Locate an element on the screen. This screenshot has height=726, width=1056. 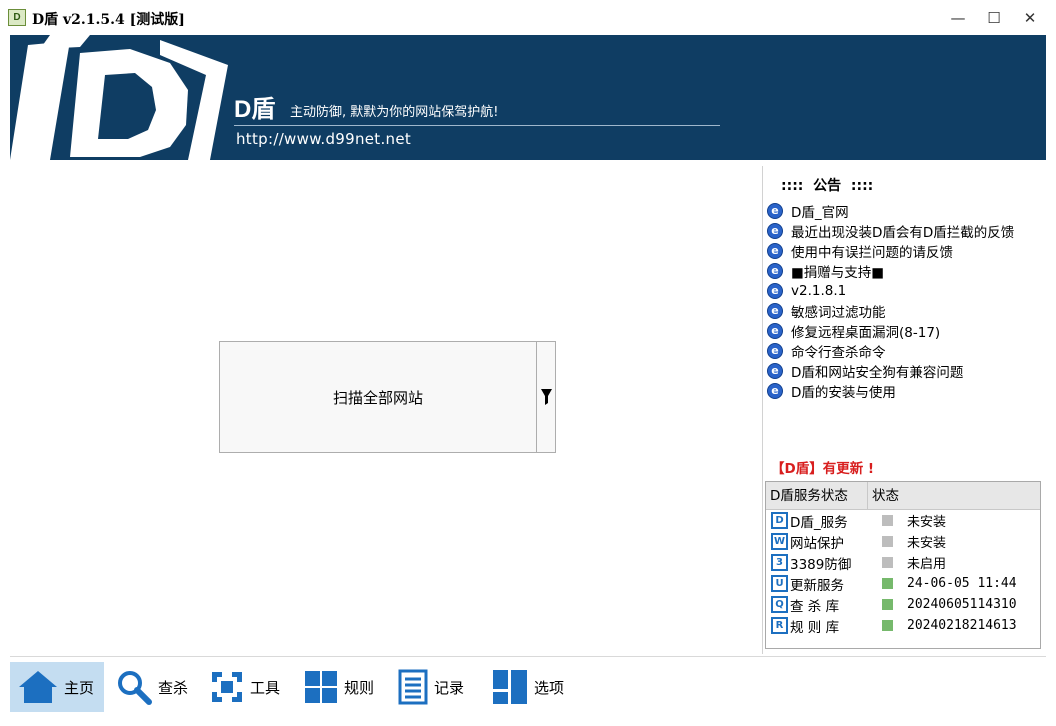
column-header-status: 状态 is located at coordinates (883, 495).